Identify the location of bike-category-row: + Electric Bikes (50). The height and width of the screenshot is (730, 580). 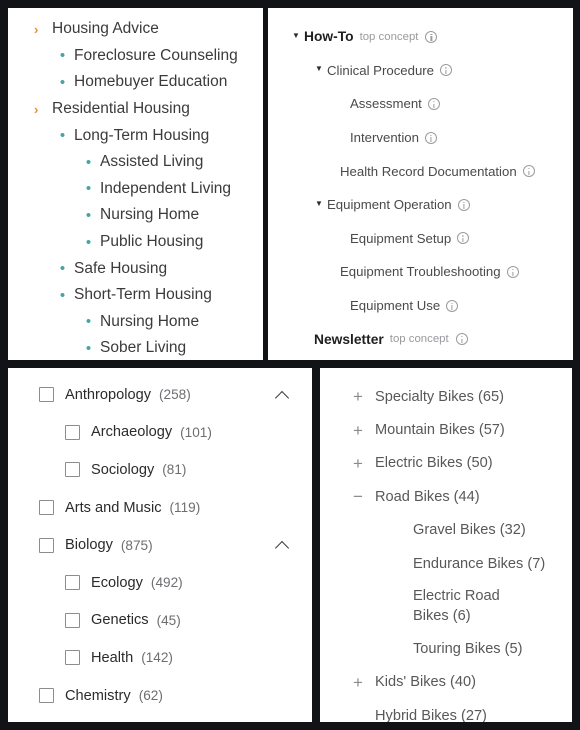
(446, 463).